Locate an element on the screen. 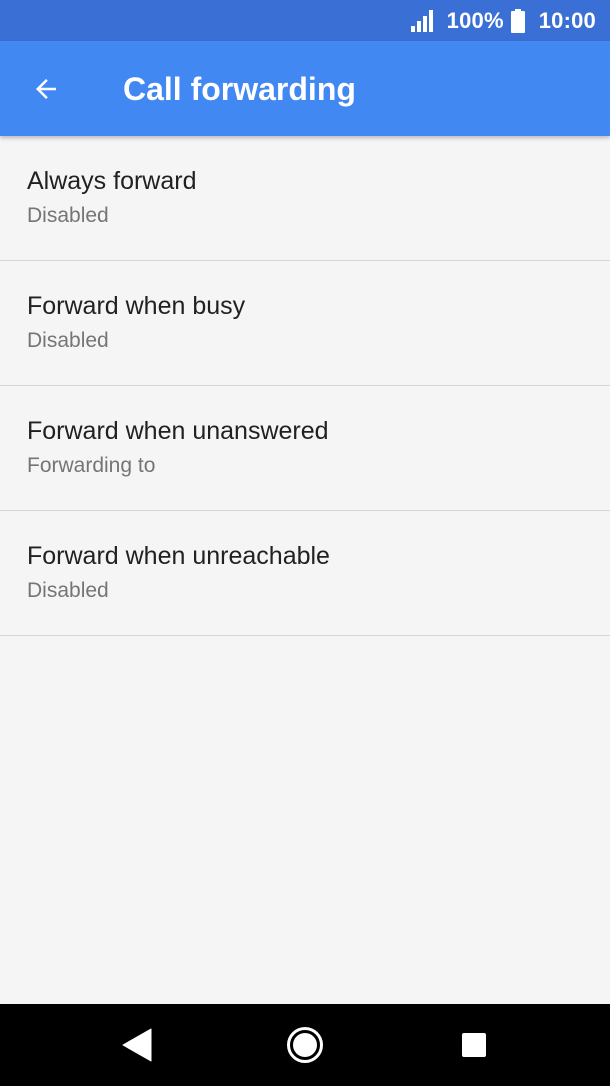  setting-title: Forward when unreachable is located at coordinates (178, 556).